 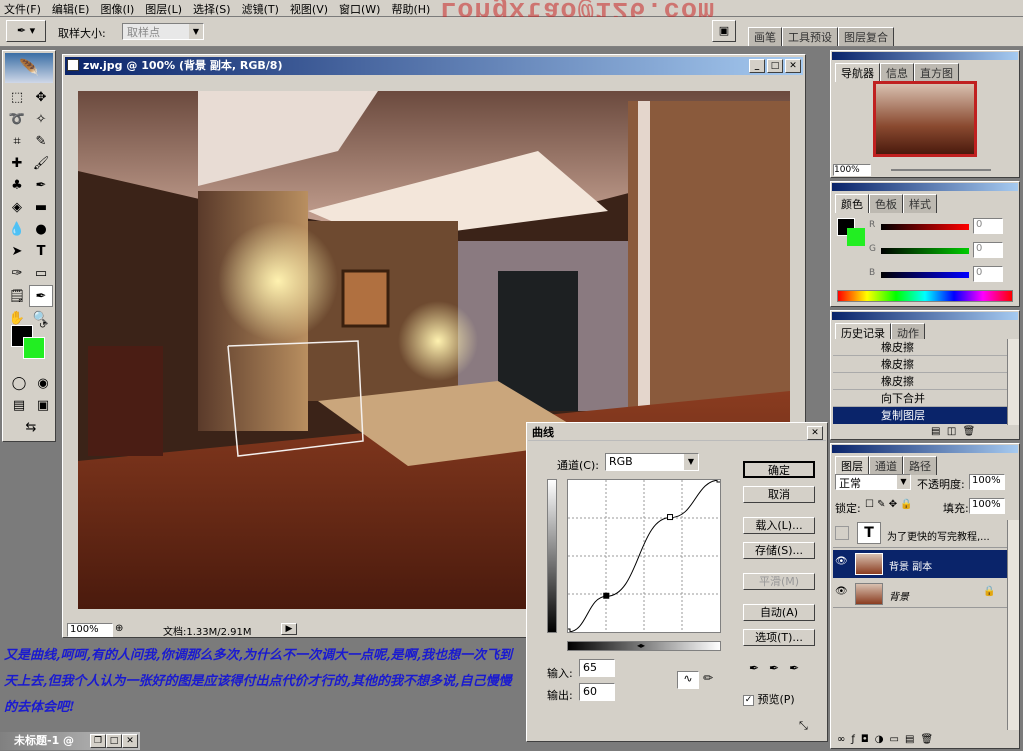 What do you see at coordinates (935, 431) in the screenshot?
I see `new-document-icon: ▤` at bounding box center [935, 431].